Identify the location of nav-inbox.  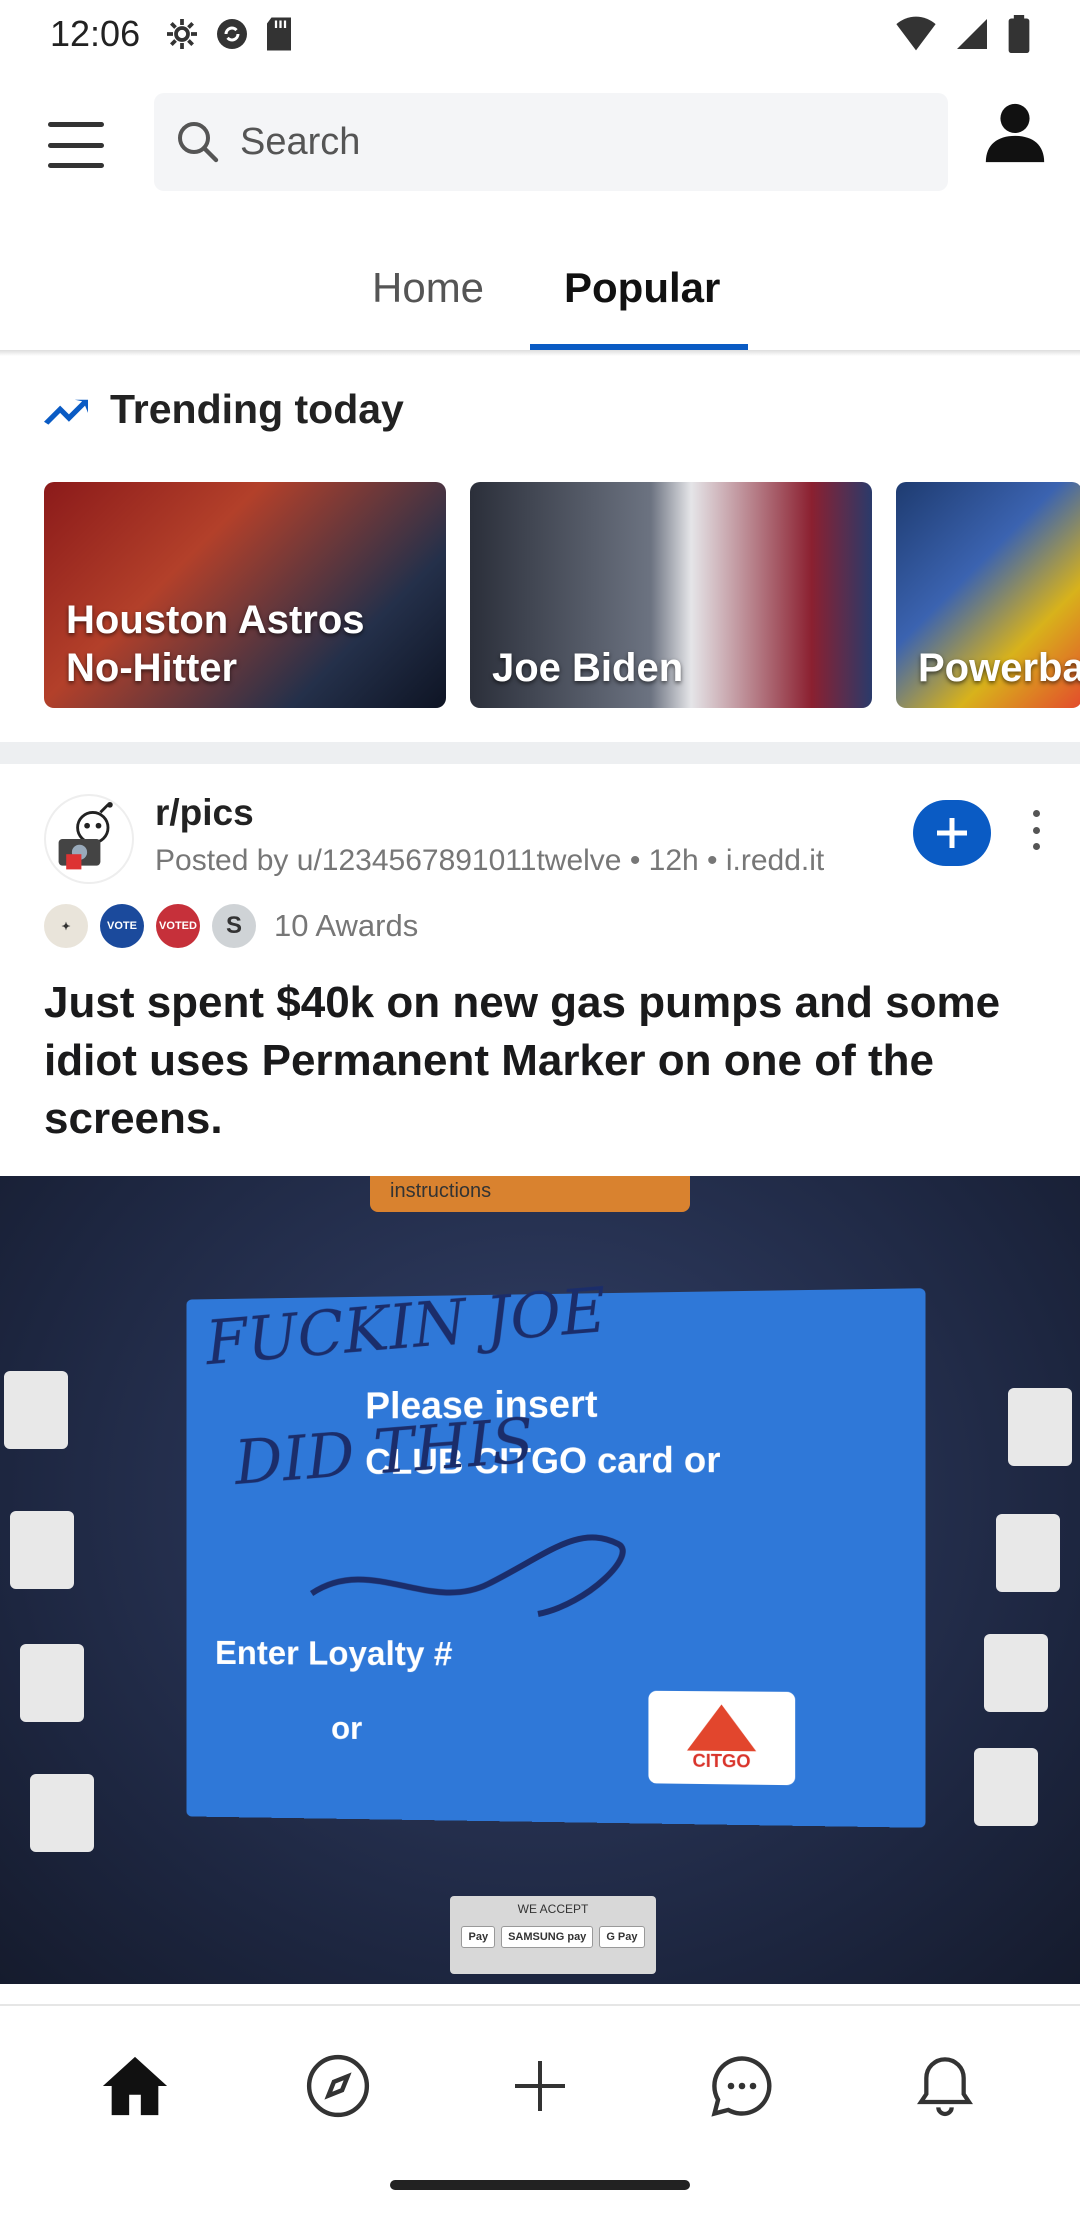
(945, 2086).